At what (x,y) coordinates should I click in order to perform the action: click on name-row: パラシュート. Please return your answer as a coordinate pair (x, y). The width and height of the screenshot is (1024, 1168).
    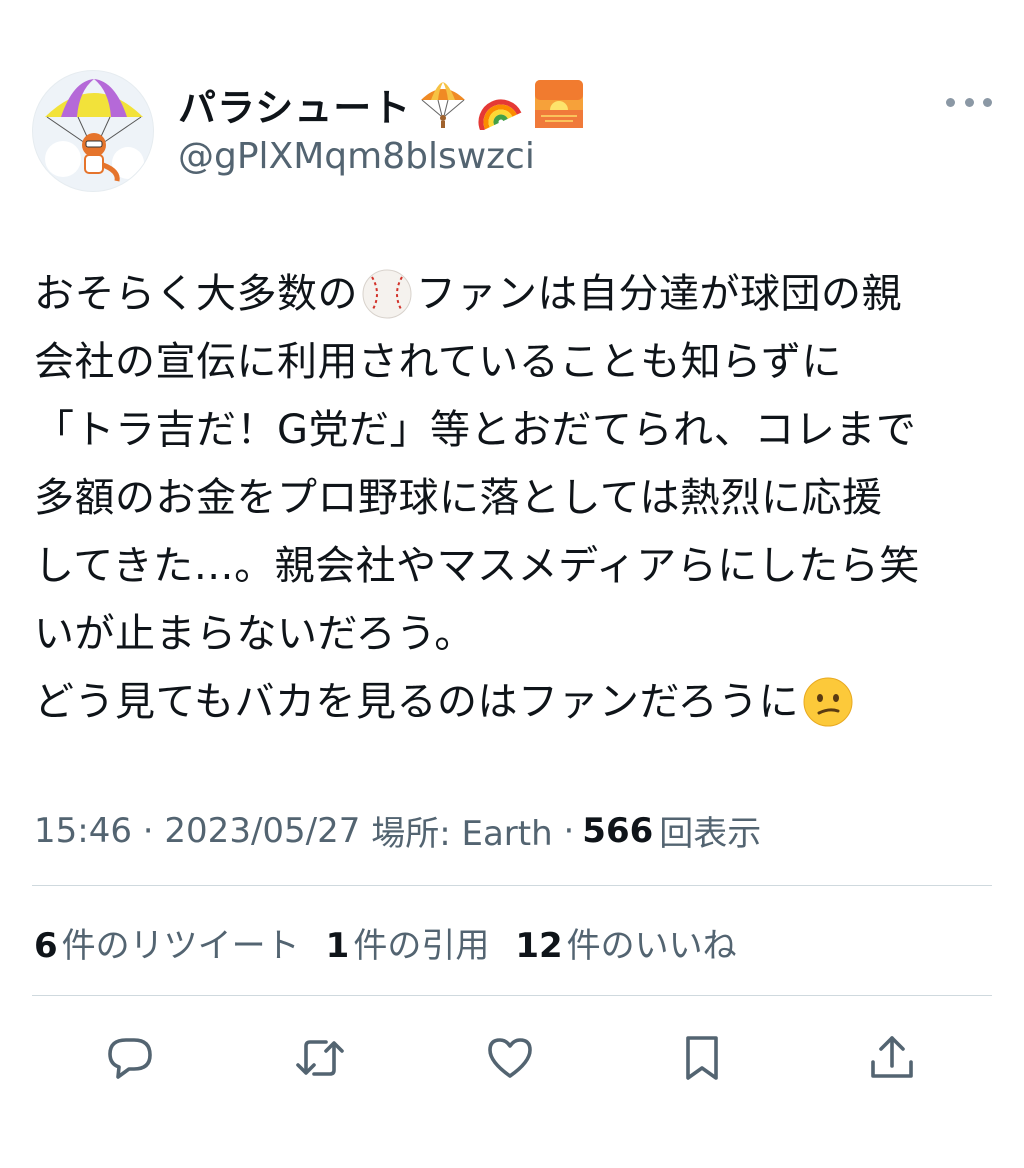
    Looking at the image, I should click on (381, 104).